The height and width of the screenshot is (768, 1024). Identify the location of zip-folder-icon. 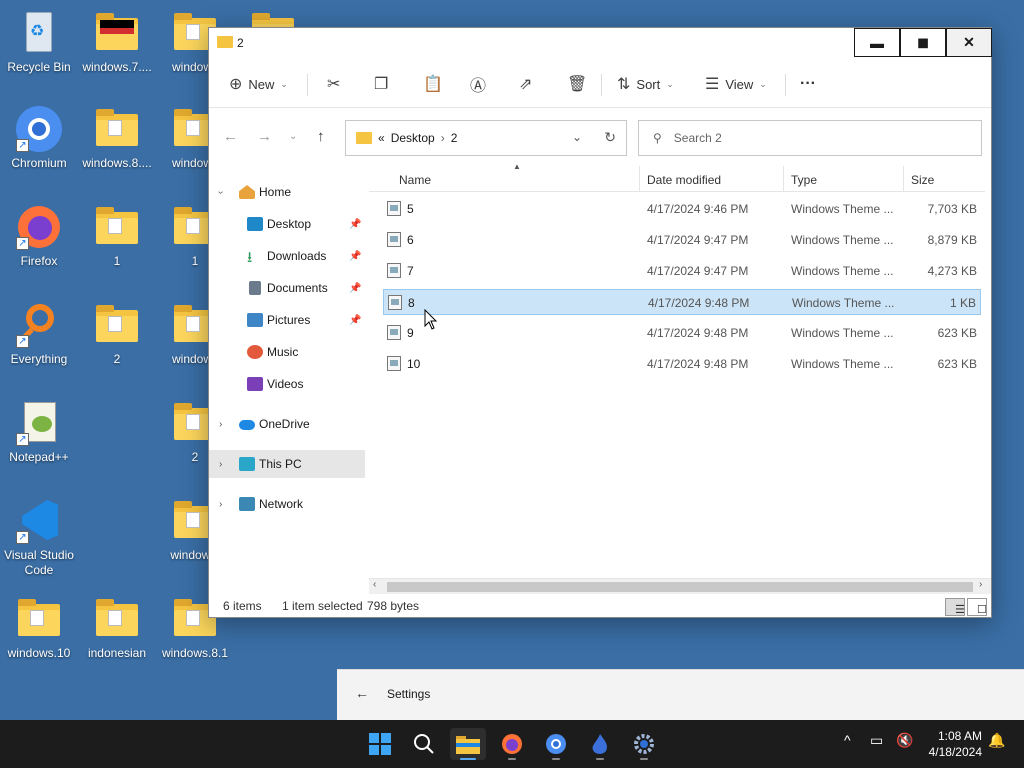
(117, 129).